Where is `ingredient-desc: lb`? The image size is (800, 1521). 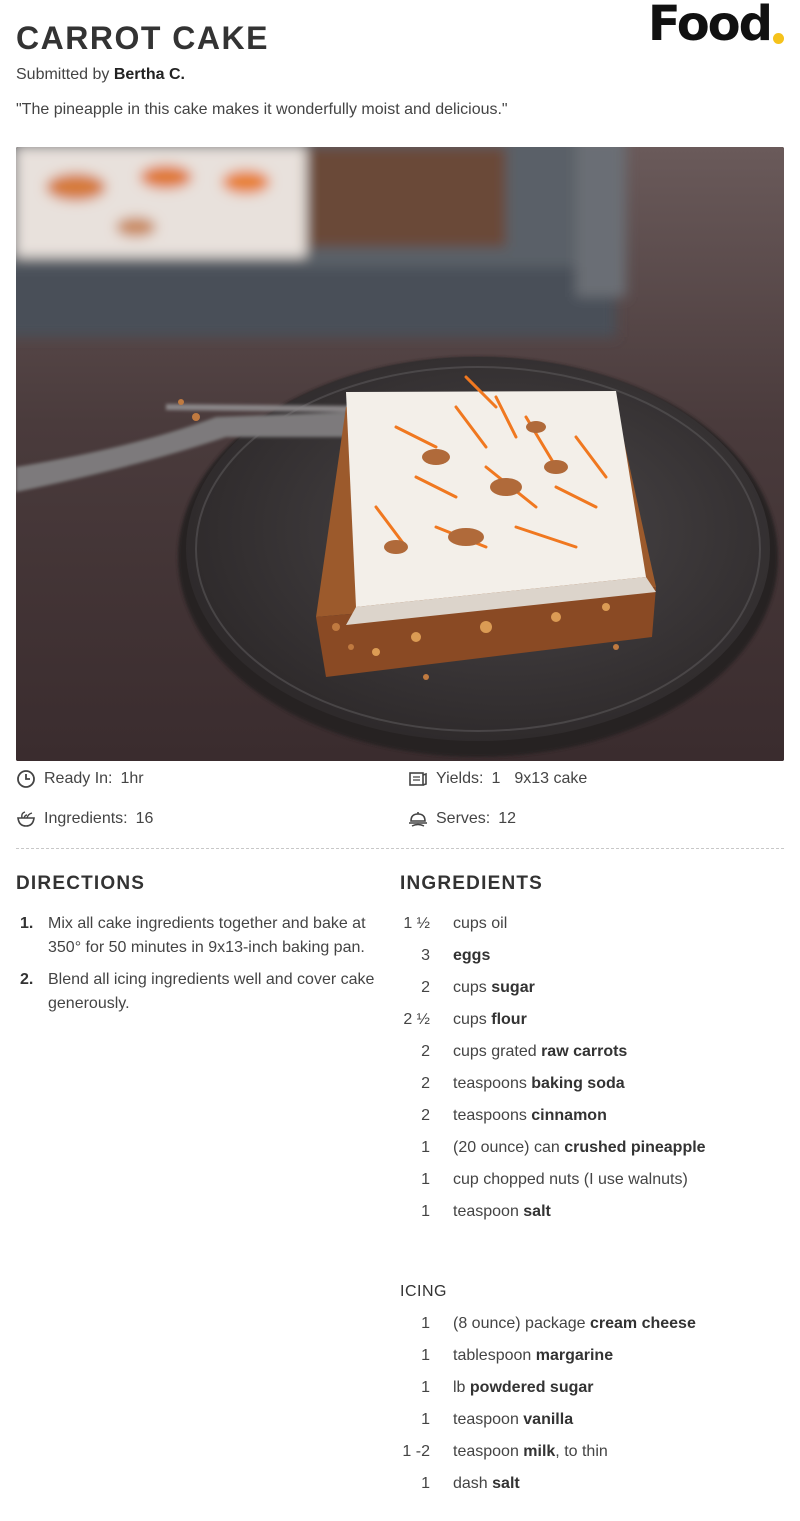
ingredient-desc: lb is located at coordinates (461, 1387).